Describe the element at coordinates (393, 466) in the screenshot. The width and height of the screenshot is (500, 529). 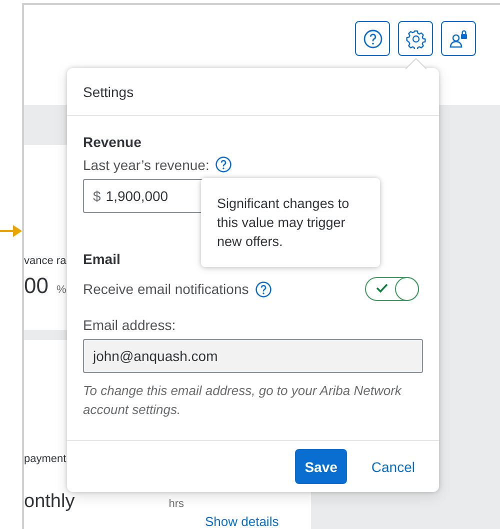
I see `cancel-button: Cancel` at that location.